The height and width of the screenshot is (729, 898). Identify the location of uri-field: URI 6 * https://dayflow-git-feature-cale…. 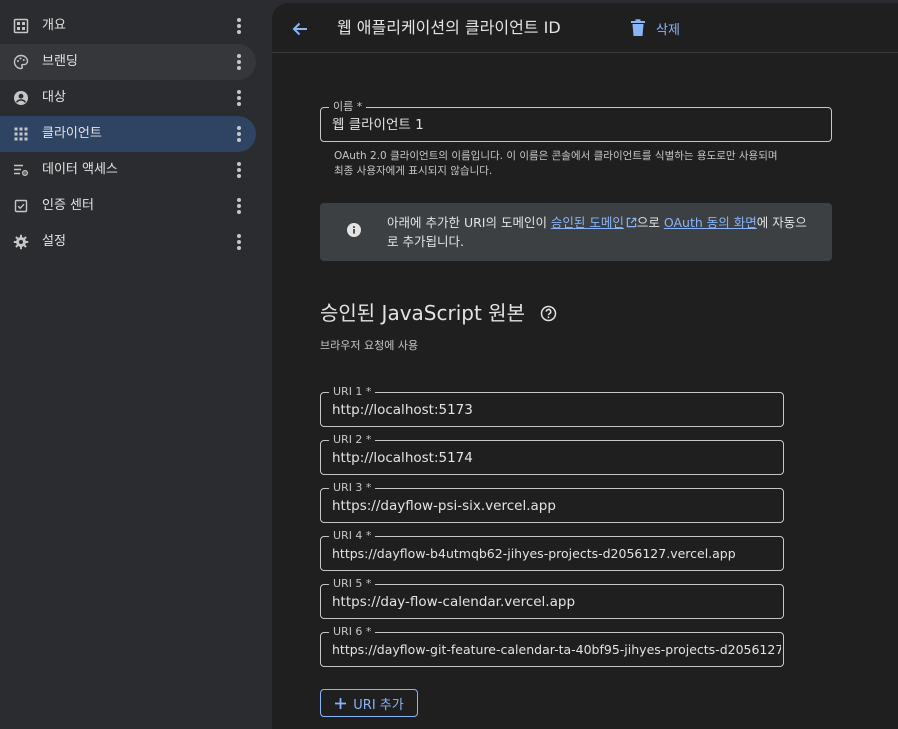
(552, 646).